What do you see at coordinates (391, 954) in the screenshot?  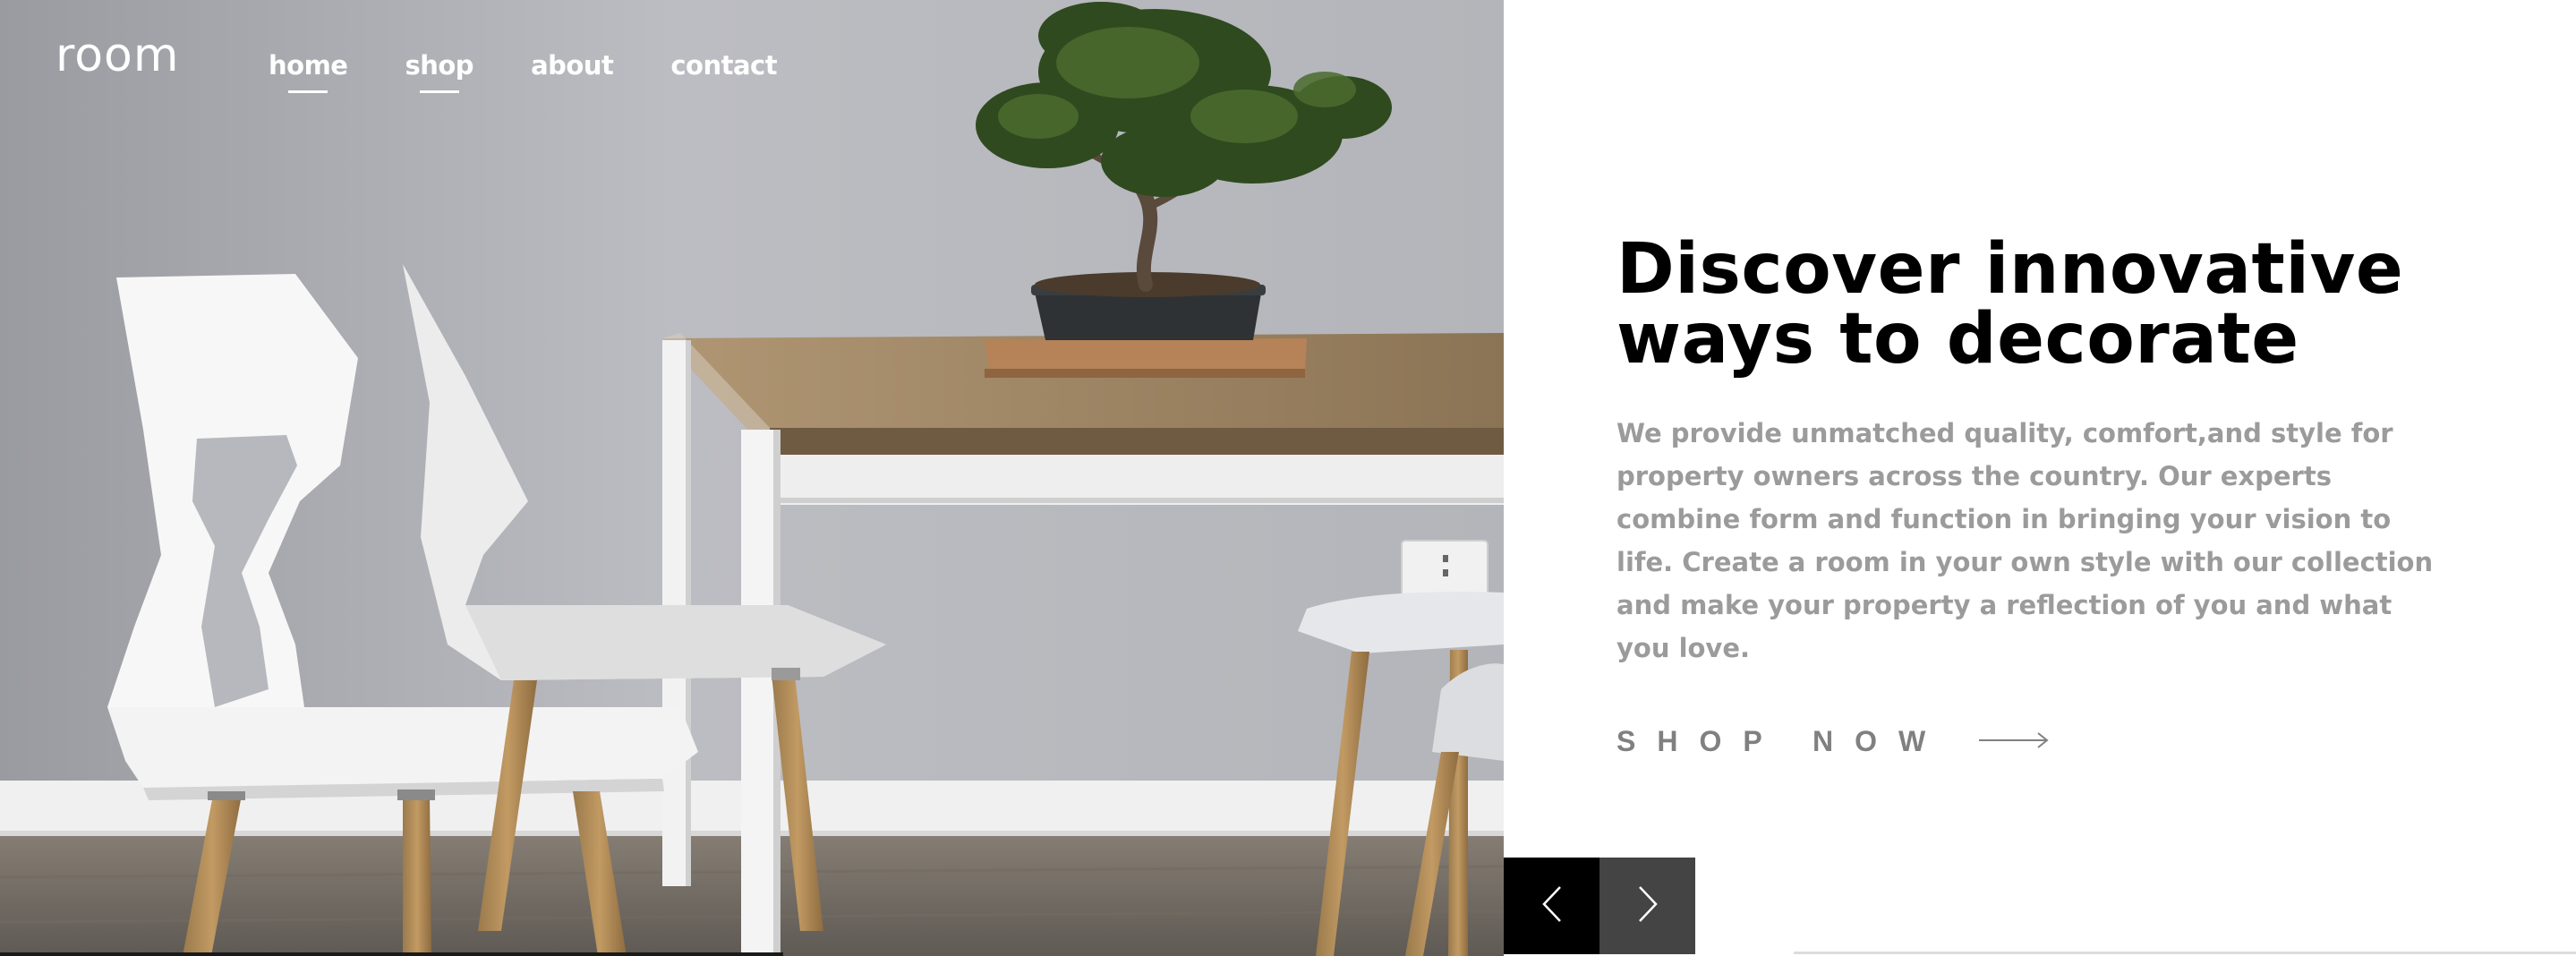 I see `hero-bottom-divider` at bounding box center [391, 954].